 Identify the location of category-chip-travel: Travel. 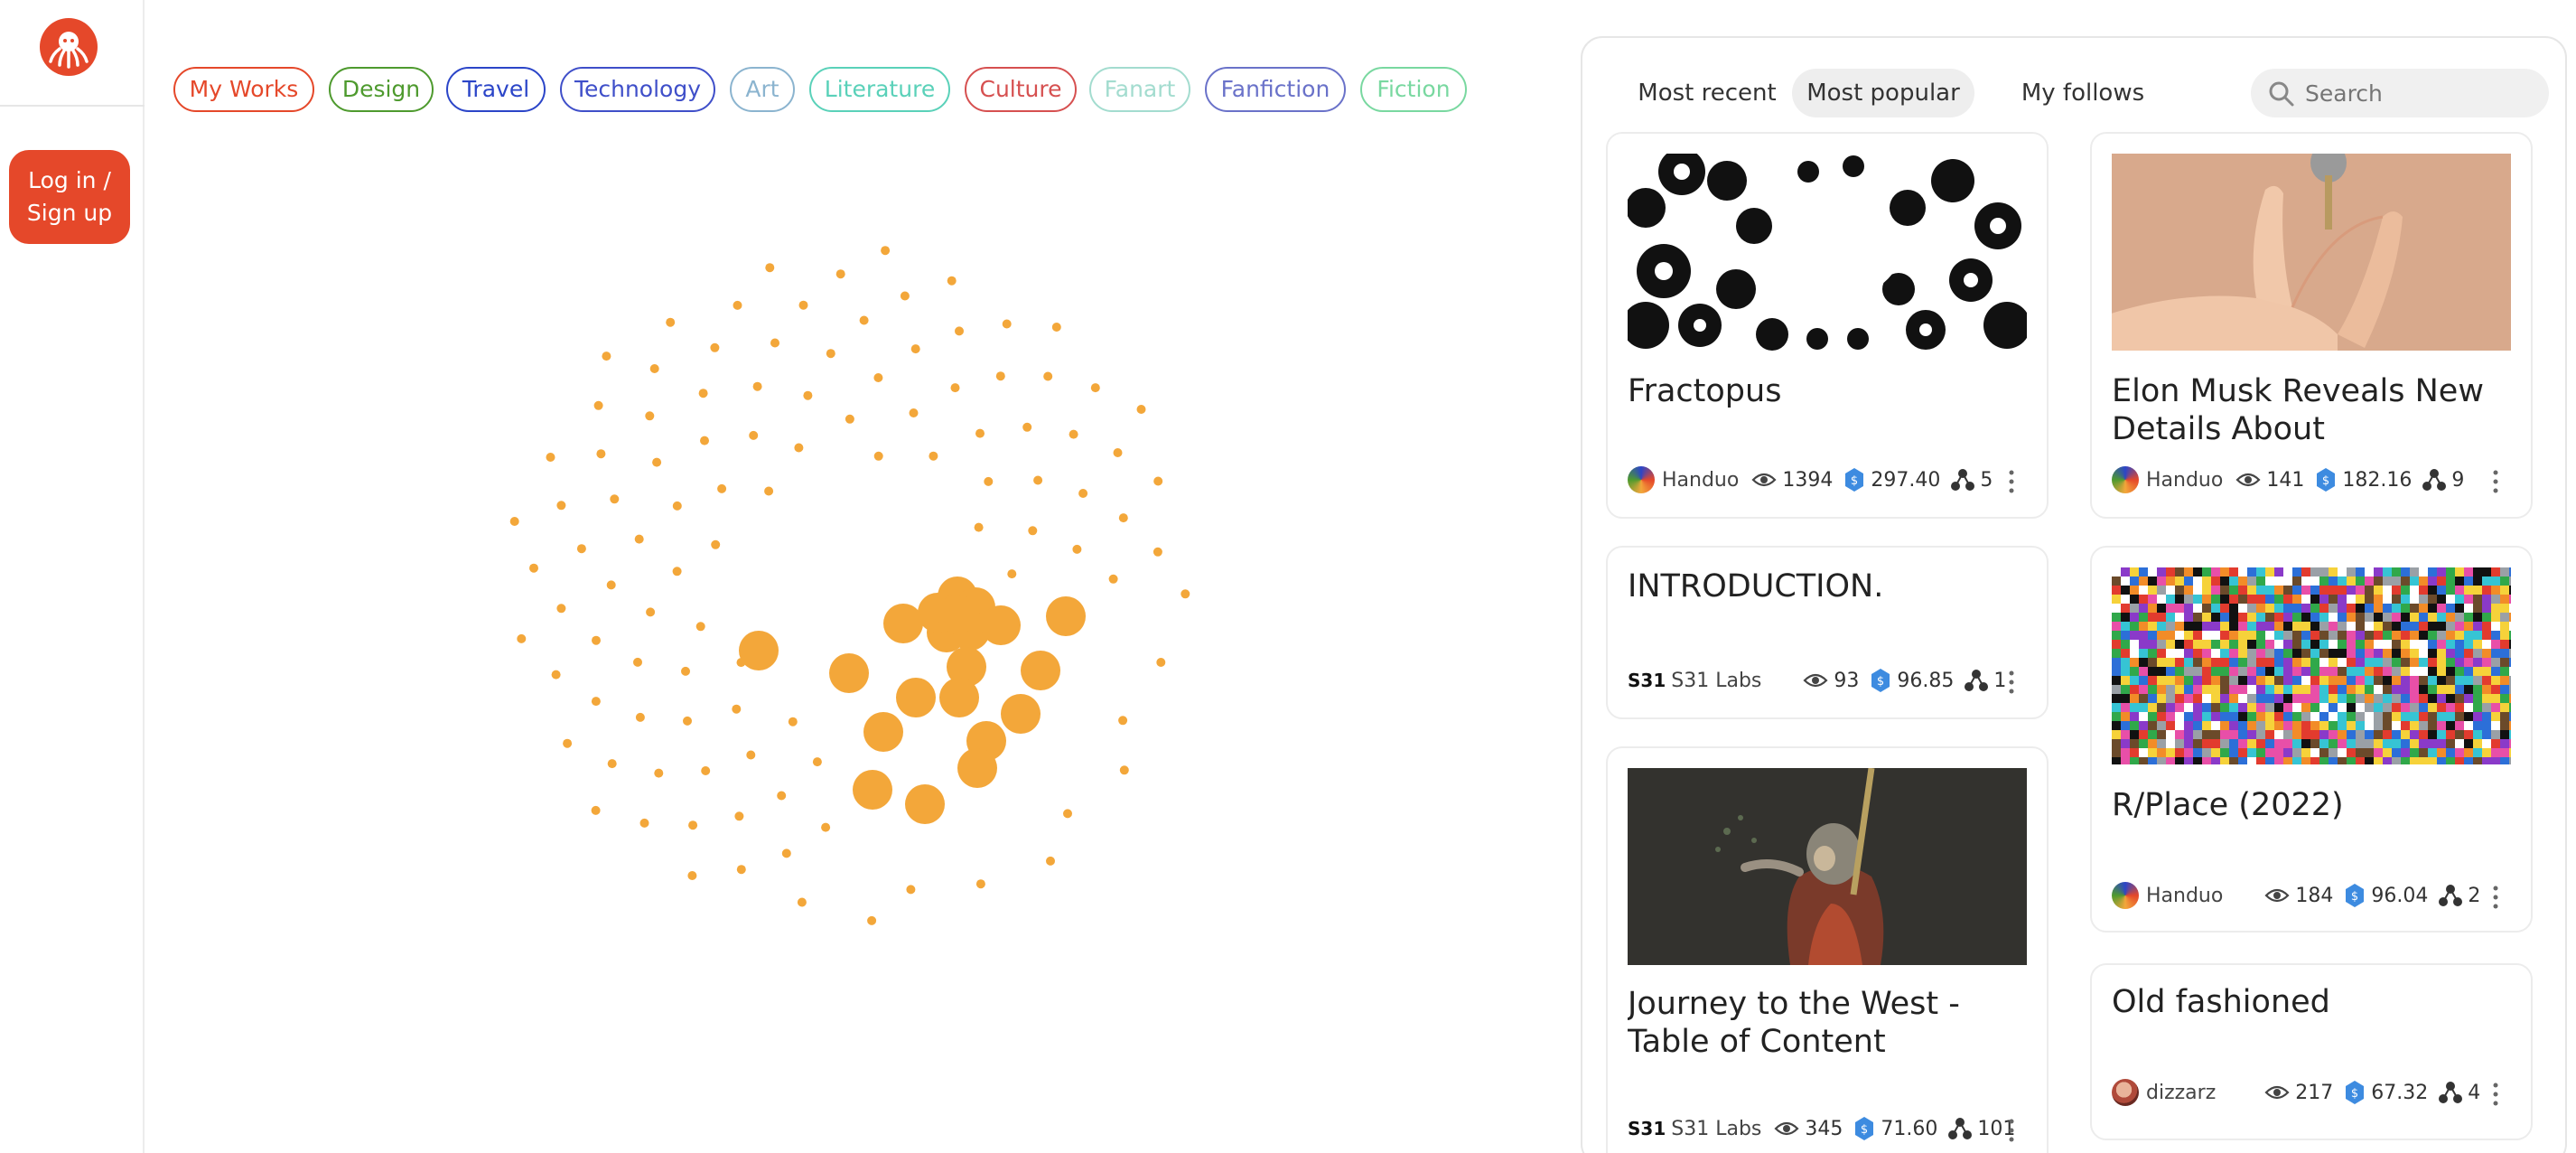
(496, 89).